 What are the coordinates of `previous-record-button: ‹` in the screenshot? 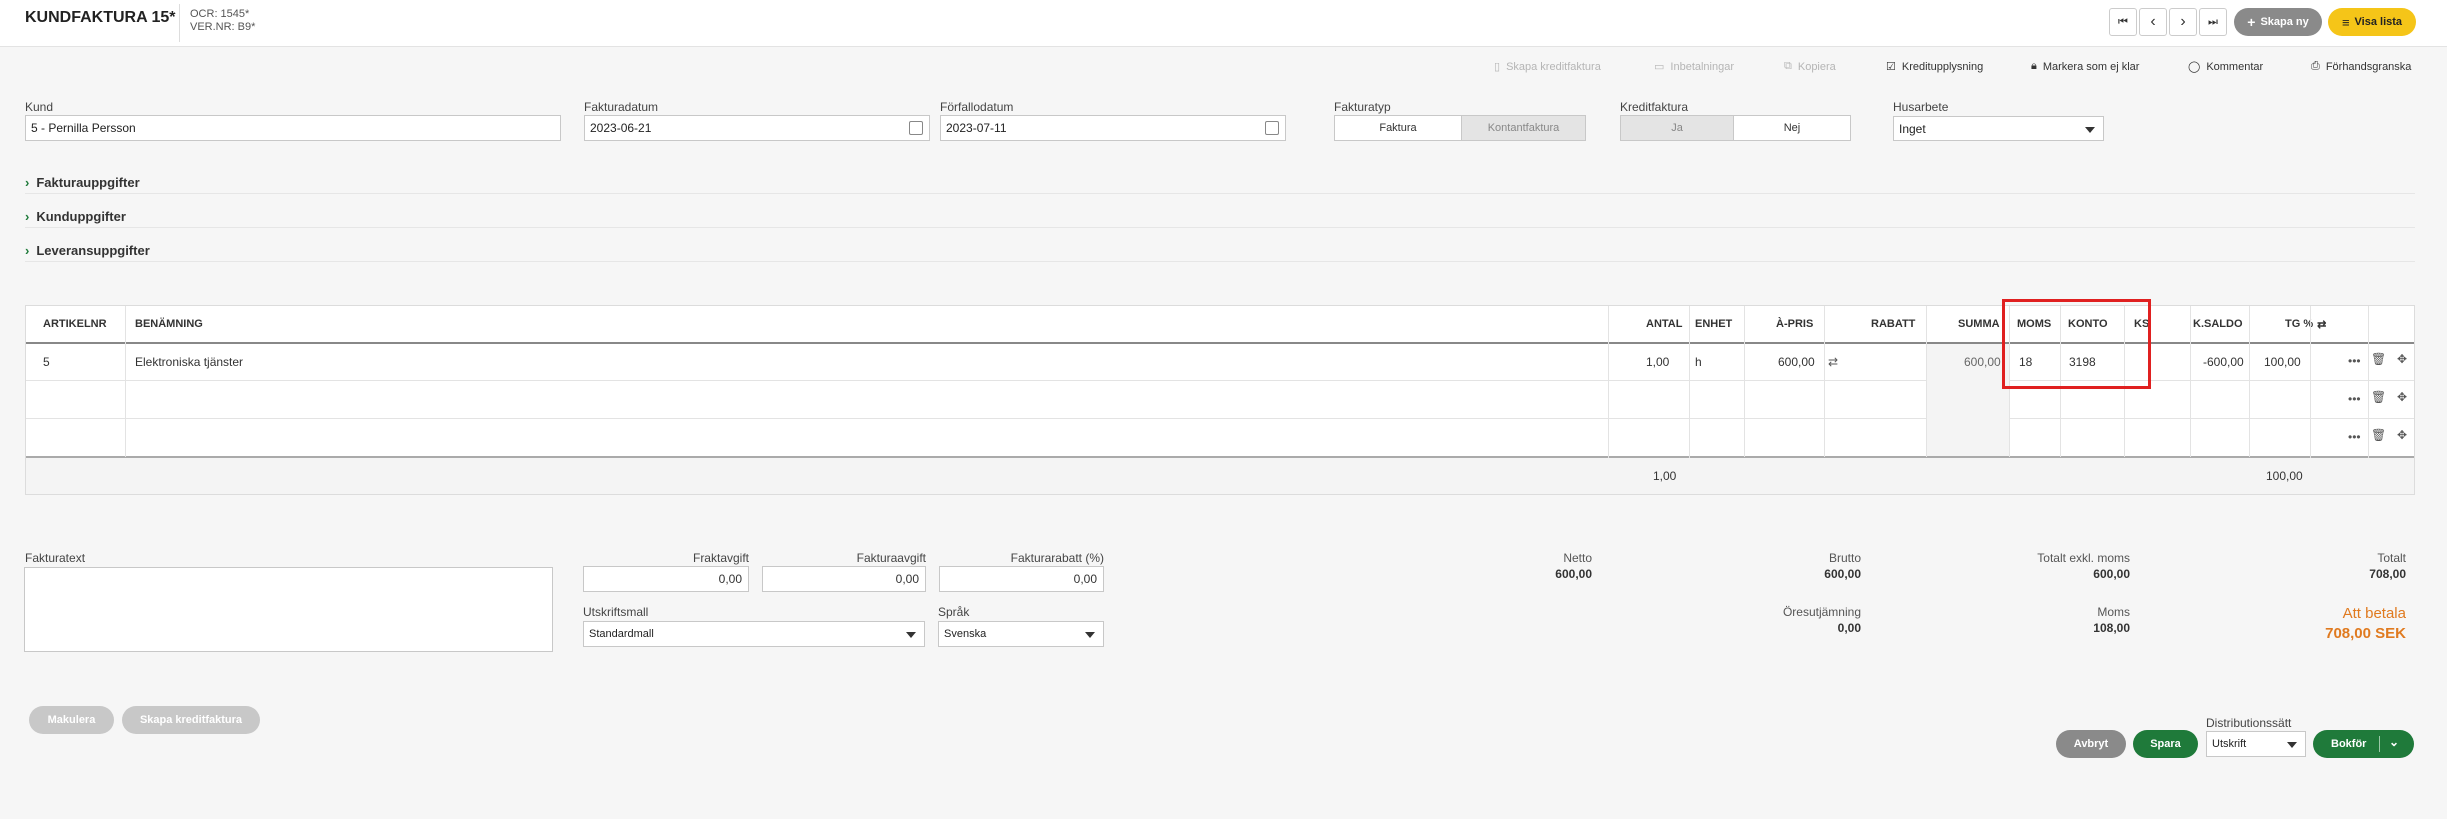 It's located at (2153, 22).